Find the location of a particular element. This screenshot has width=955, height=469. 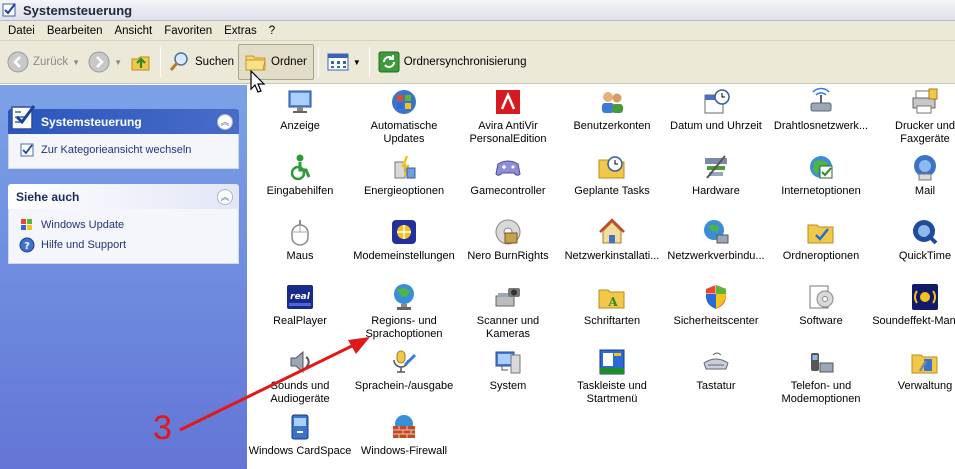

control-panel-item: Internetoptionen is located at coordinates (821, 175).